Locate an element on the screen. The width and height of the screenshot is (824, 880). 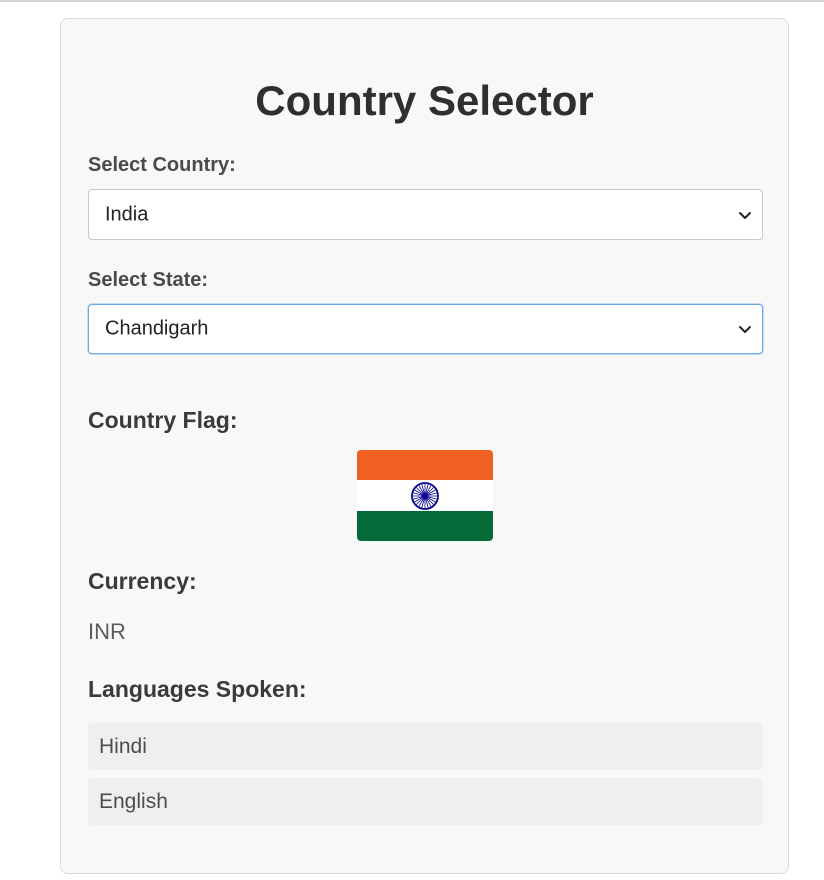
country-select: India is located at coordinates (425, 214).